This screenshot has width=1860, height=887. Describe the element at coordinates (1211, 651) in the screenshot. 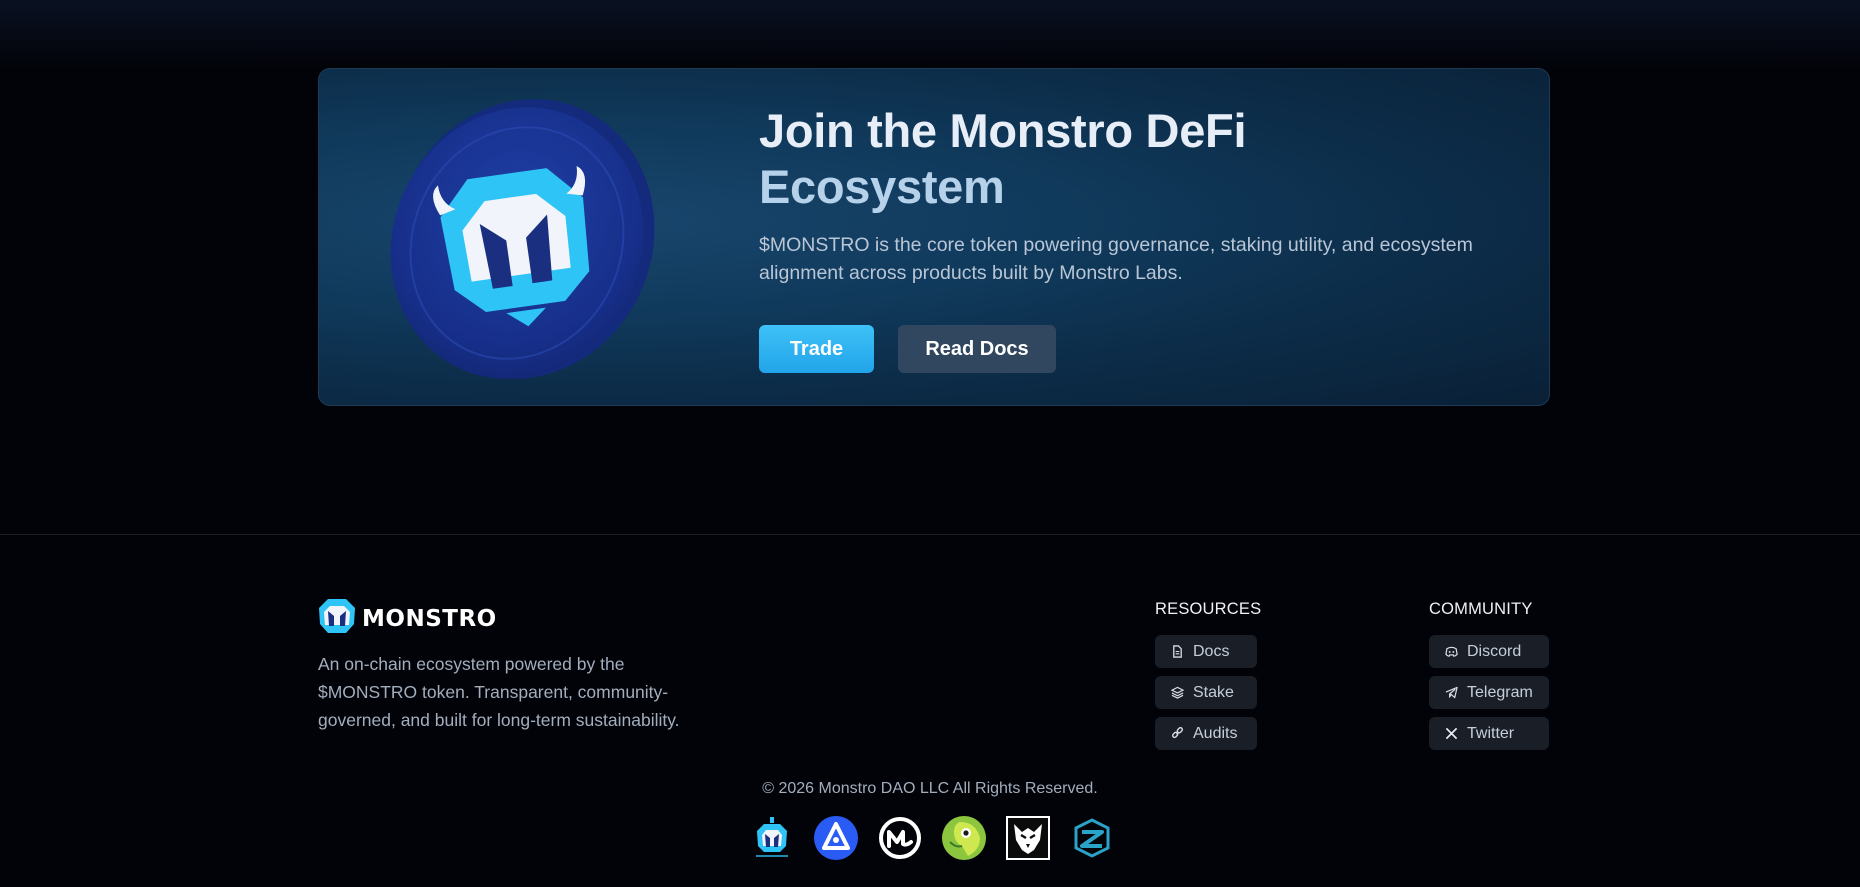

I see `resources-link-label: Docs` at that location.